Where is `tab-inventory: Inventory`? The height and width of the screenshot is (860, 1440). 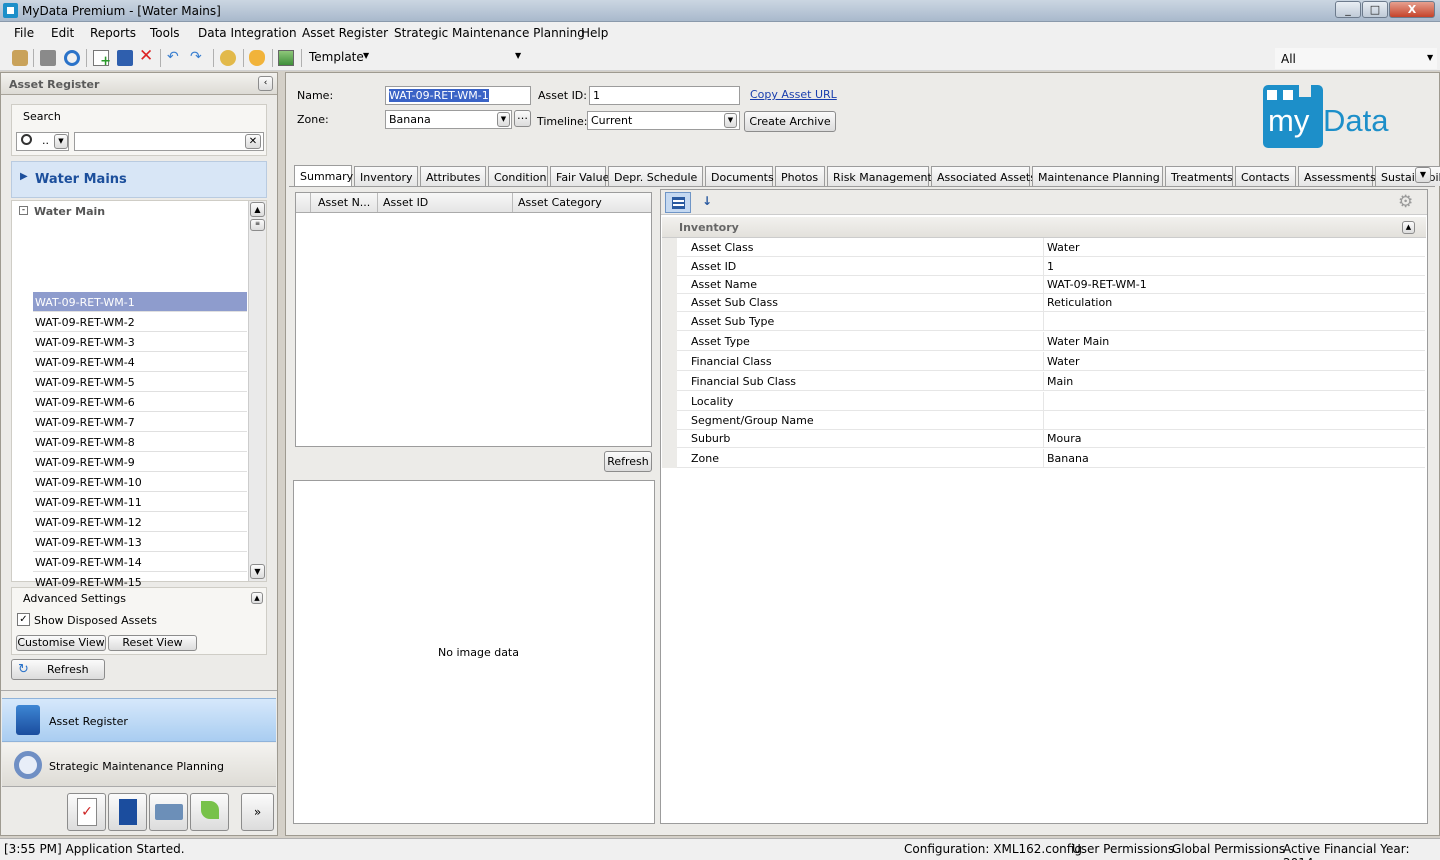
tab-inventory: Inventory is located at coordinates (386, 176).